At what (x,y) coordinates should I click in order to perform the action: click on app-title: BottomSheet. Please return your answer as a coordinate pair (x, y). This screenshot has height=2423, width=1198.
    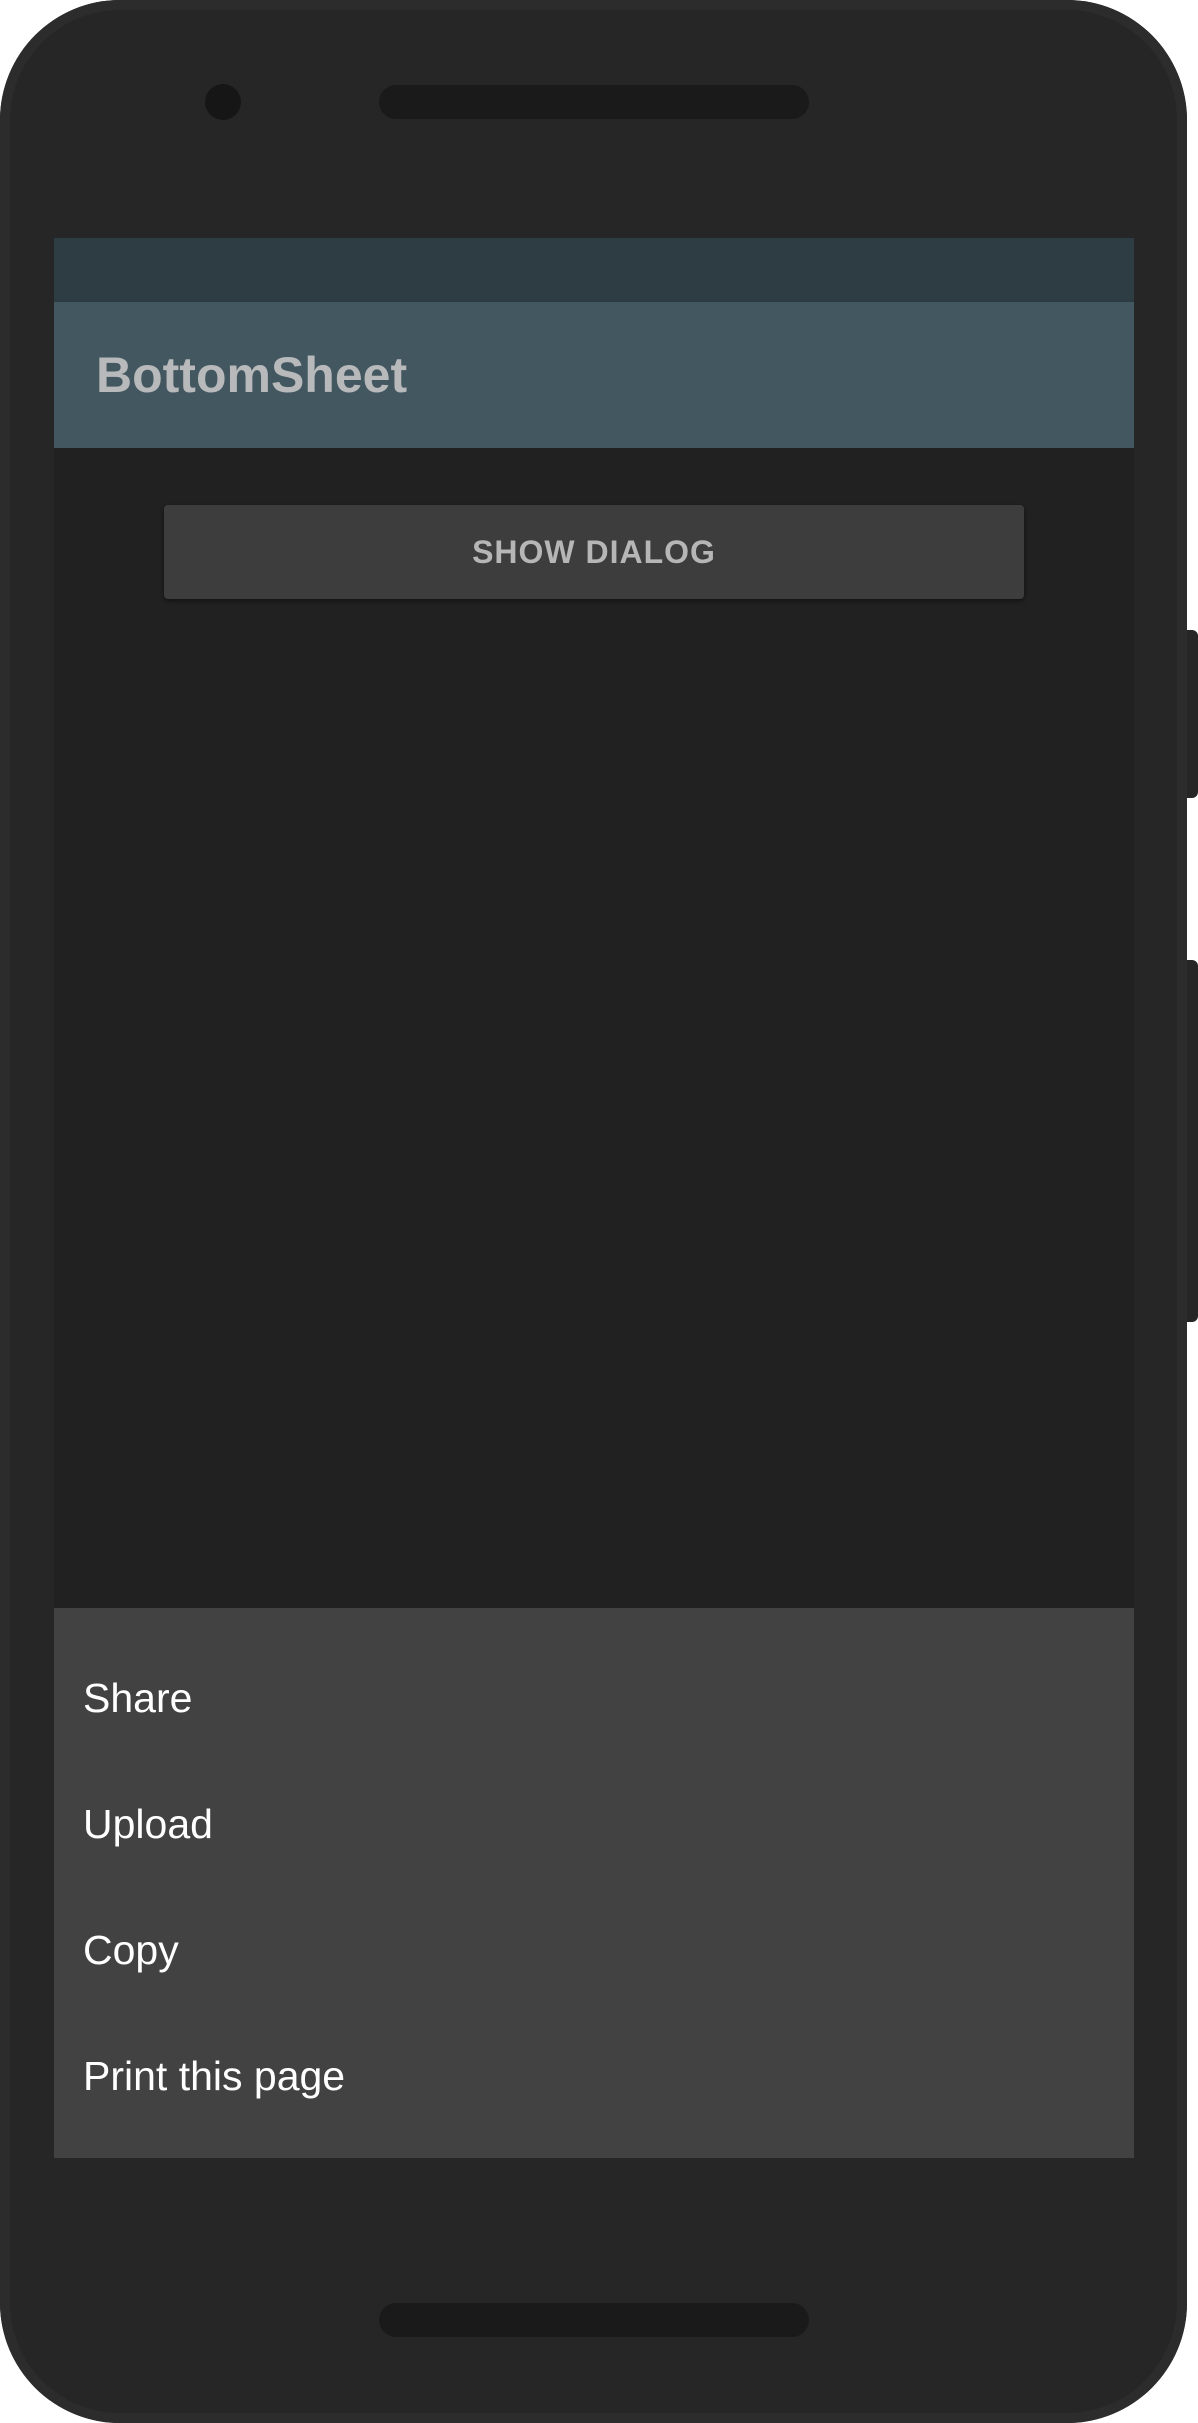
    Looking at the image, I should click on (252, 375).